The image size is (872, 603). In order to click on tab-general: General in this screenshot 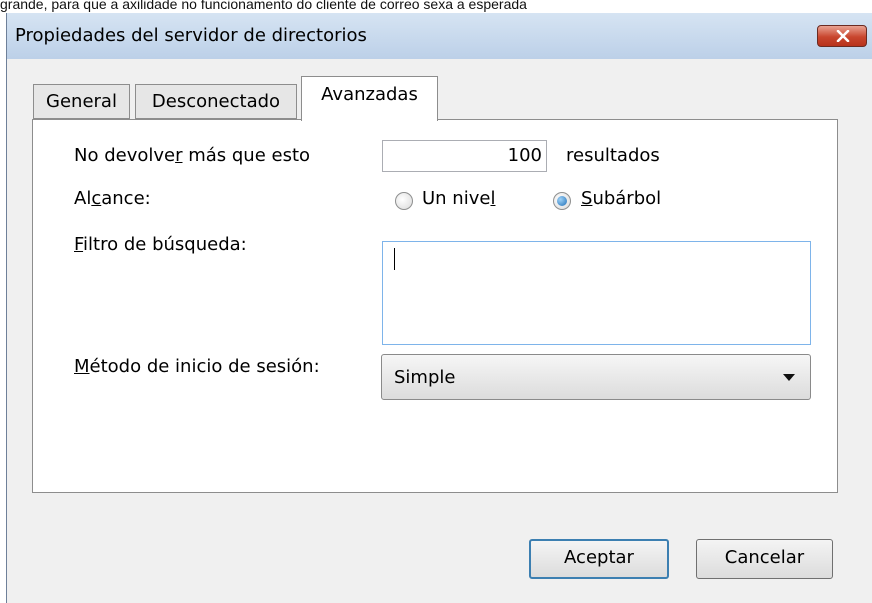, I will do `click(81, 101)`.